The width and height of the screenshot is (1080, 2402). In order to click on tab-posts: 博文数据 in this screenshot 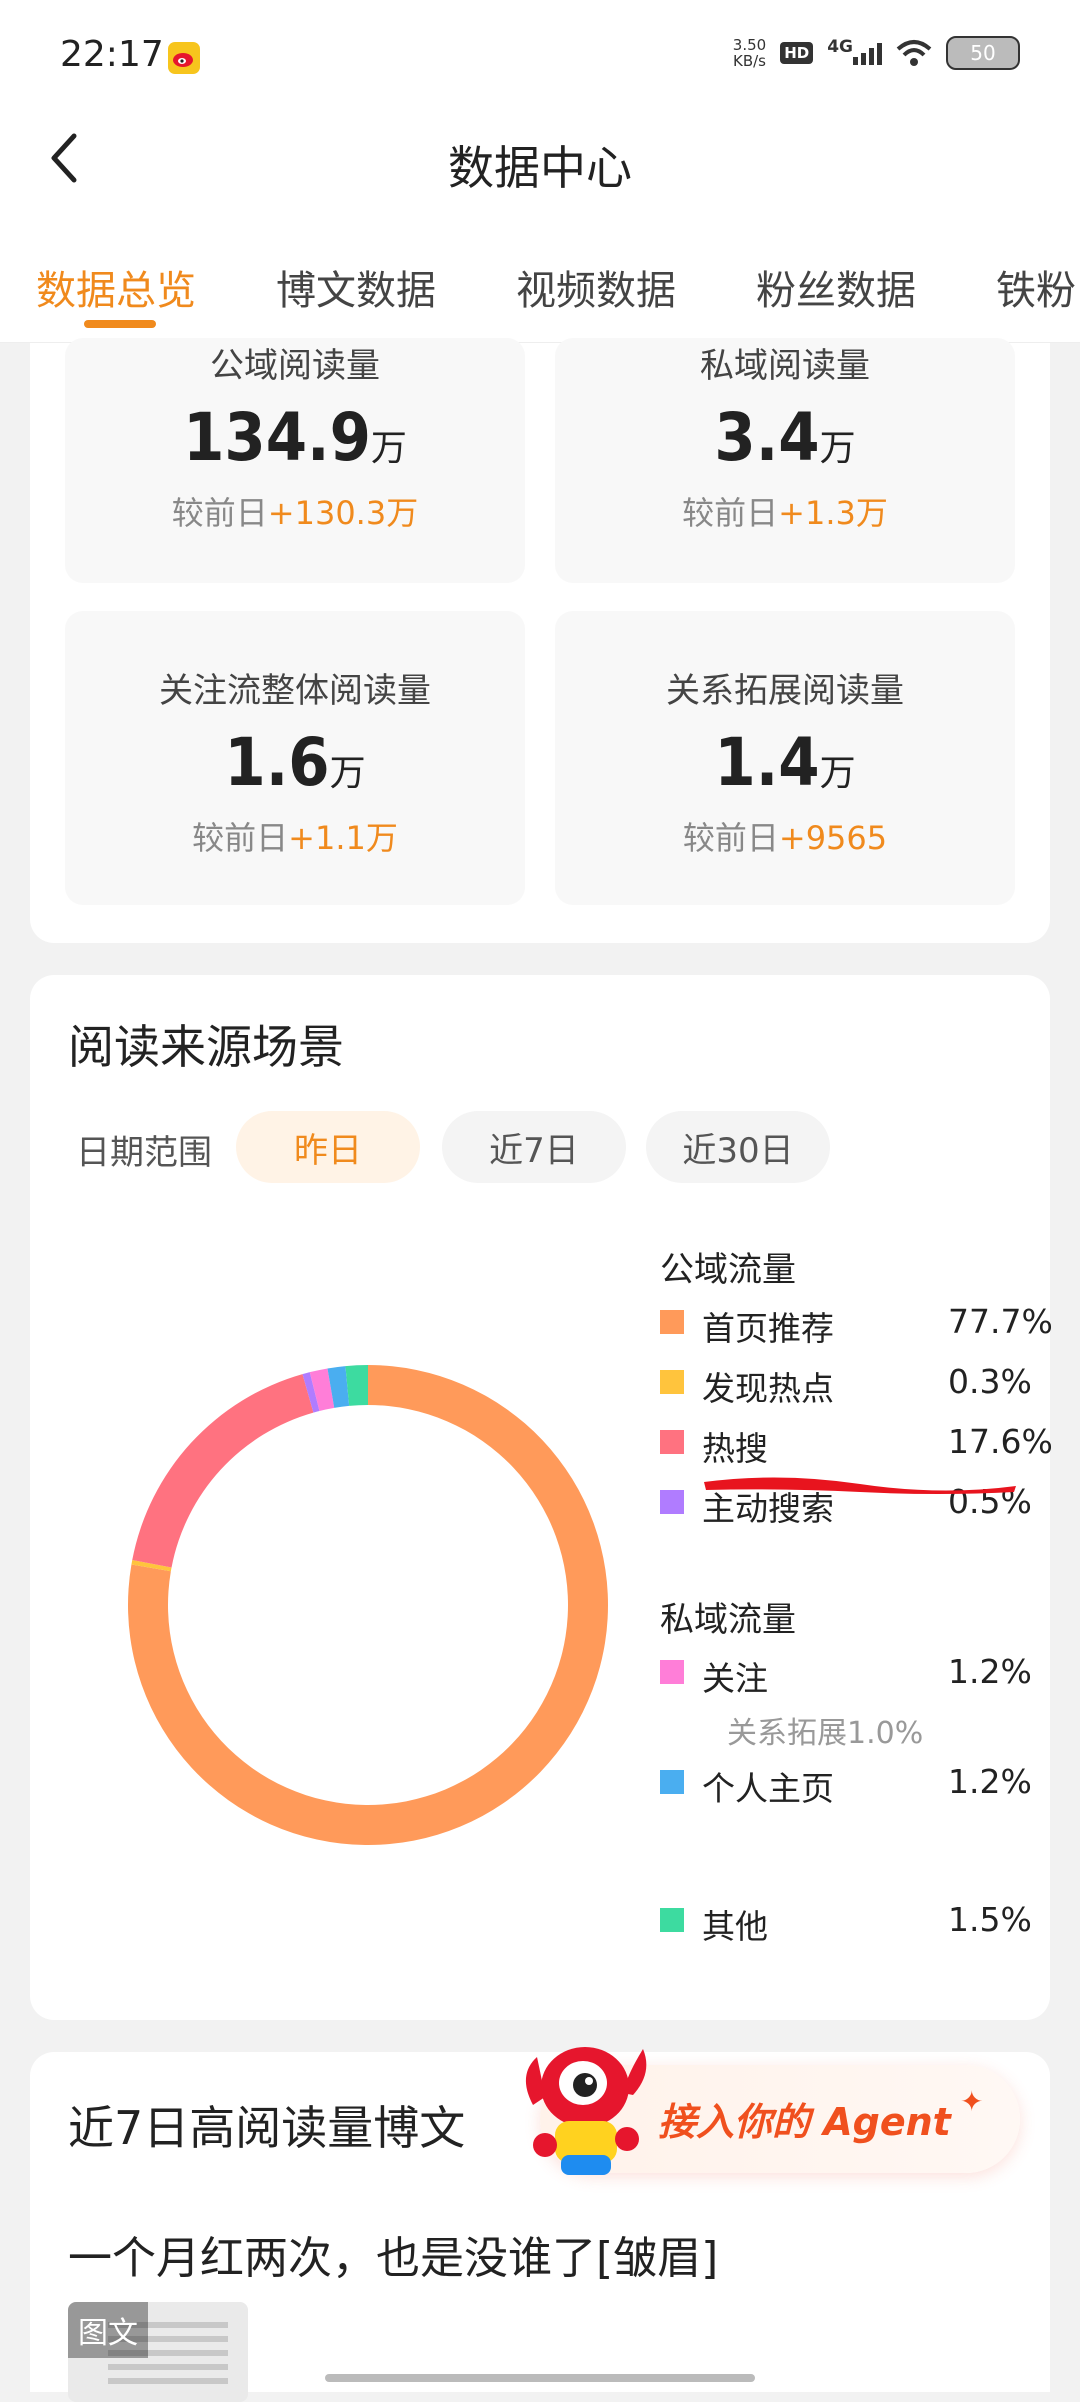, I will do `click(356, 287)`.